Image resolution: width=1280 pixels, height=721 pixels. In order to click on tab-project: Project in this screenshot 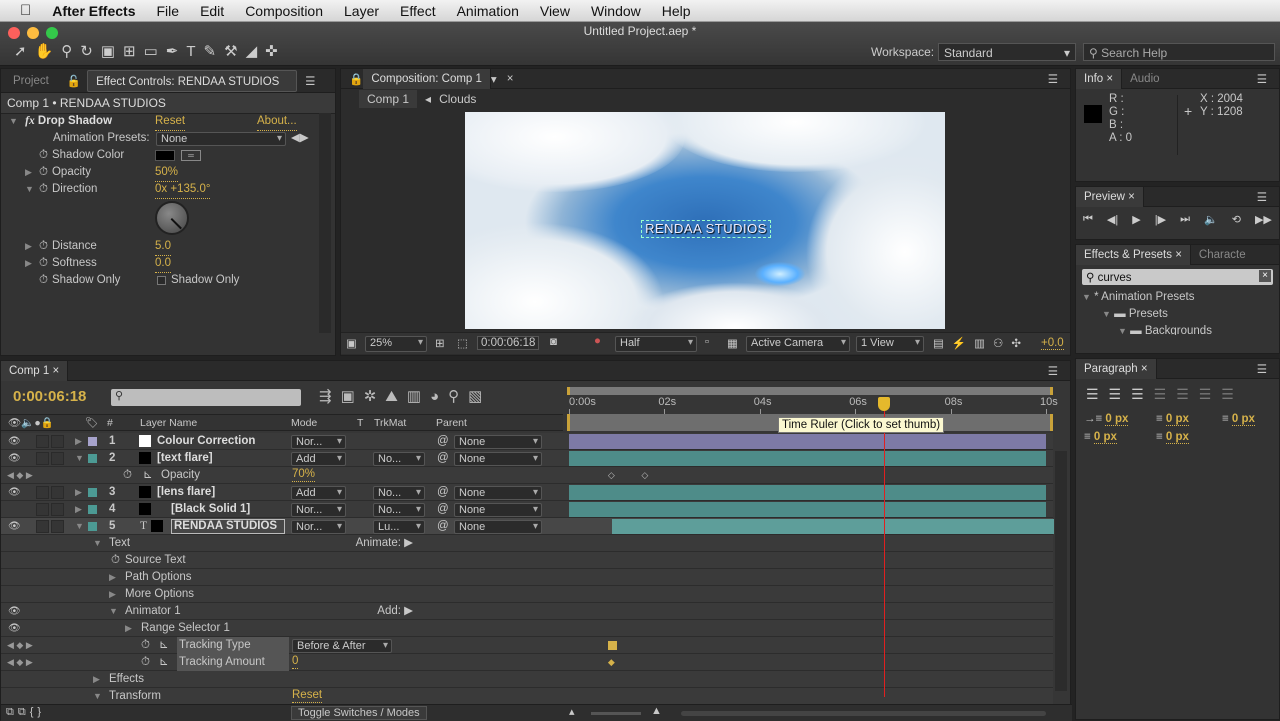, I will do `click(31, 81)`.